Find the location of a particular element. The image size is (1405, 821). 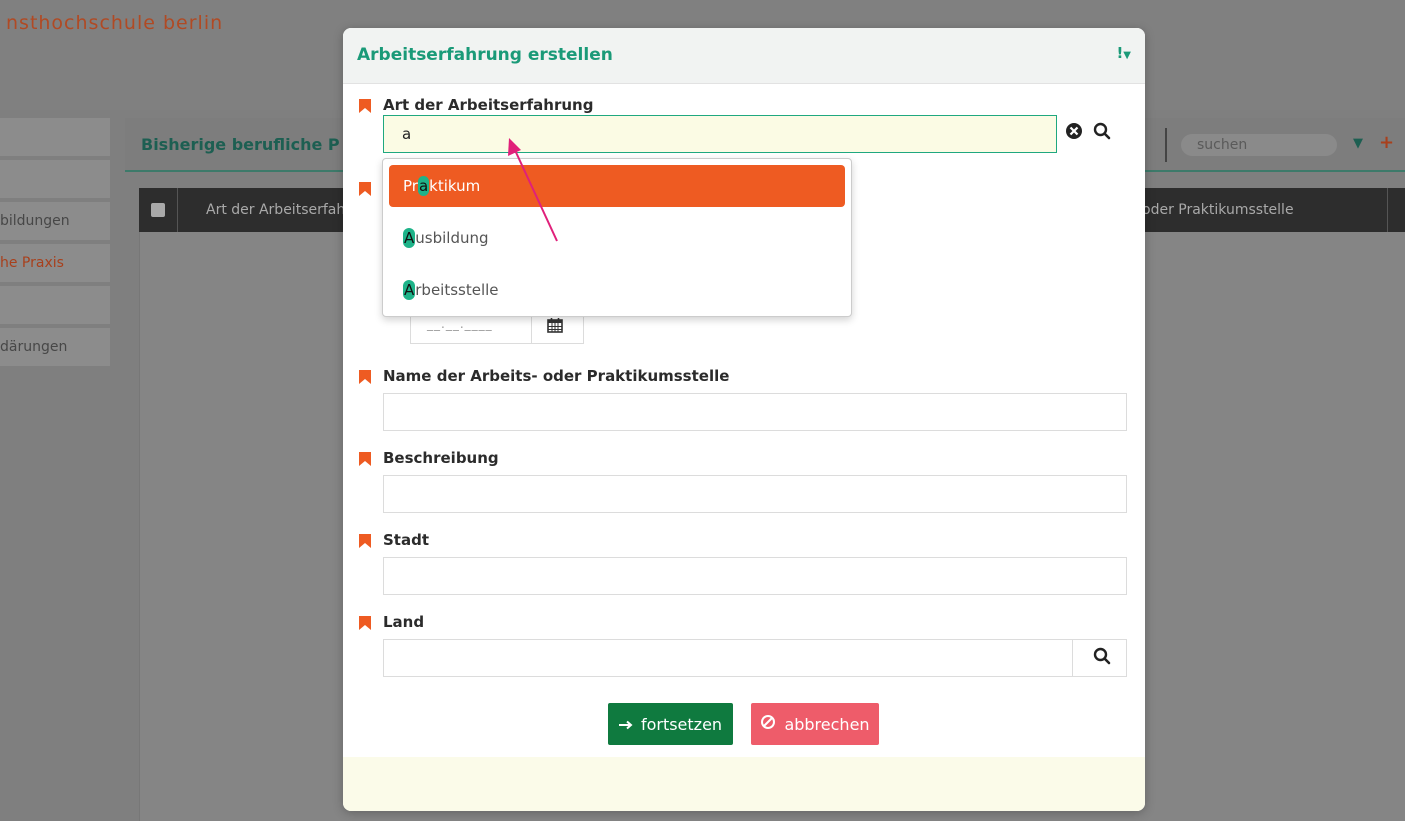

sidebar-item-ausbildungen: bildungen is located at coordinates (55, 221).